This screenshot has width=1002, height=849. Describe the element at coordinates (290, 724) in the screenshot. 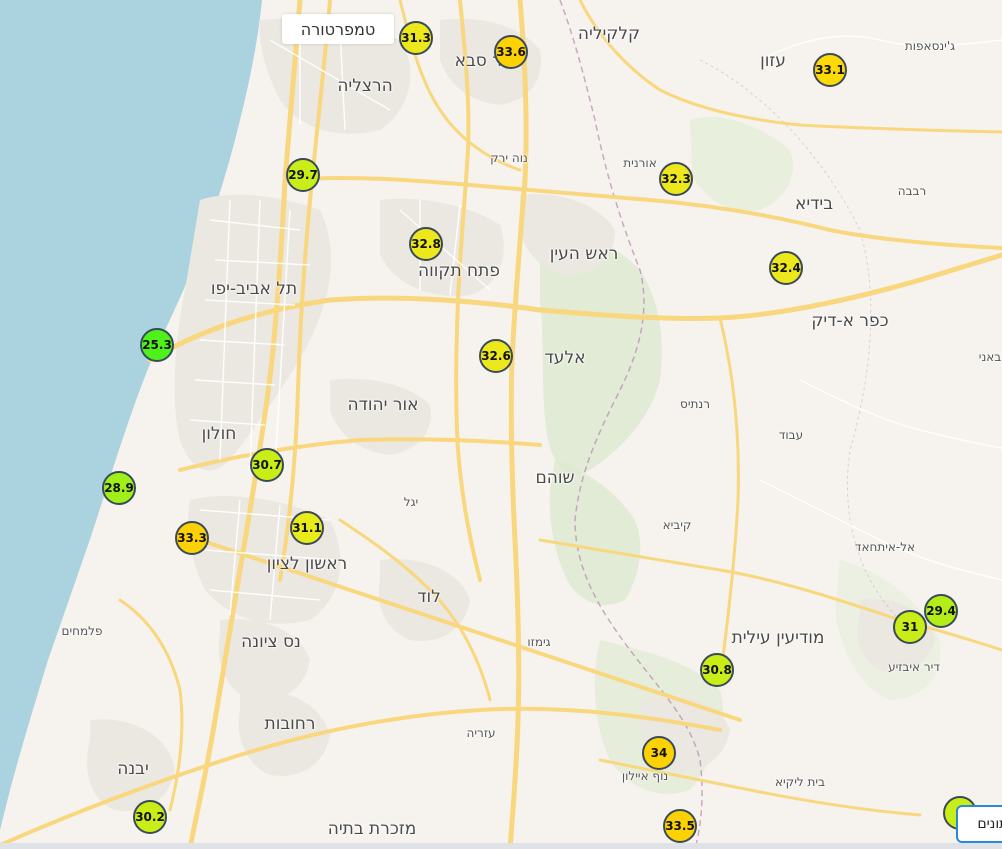

I see `place-label: רחובות` at that location.